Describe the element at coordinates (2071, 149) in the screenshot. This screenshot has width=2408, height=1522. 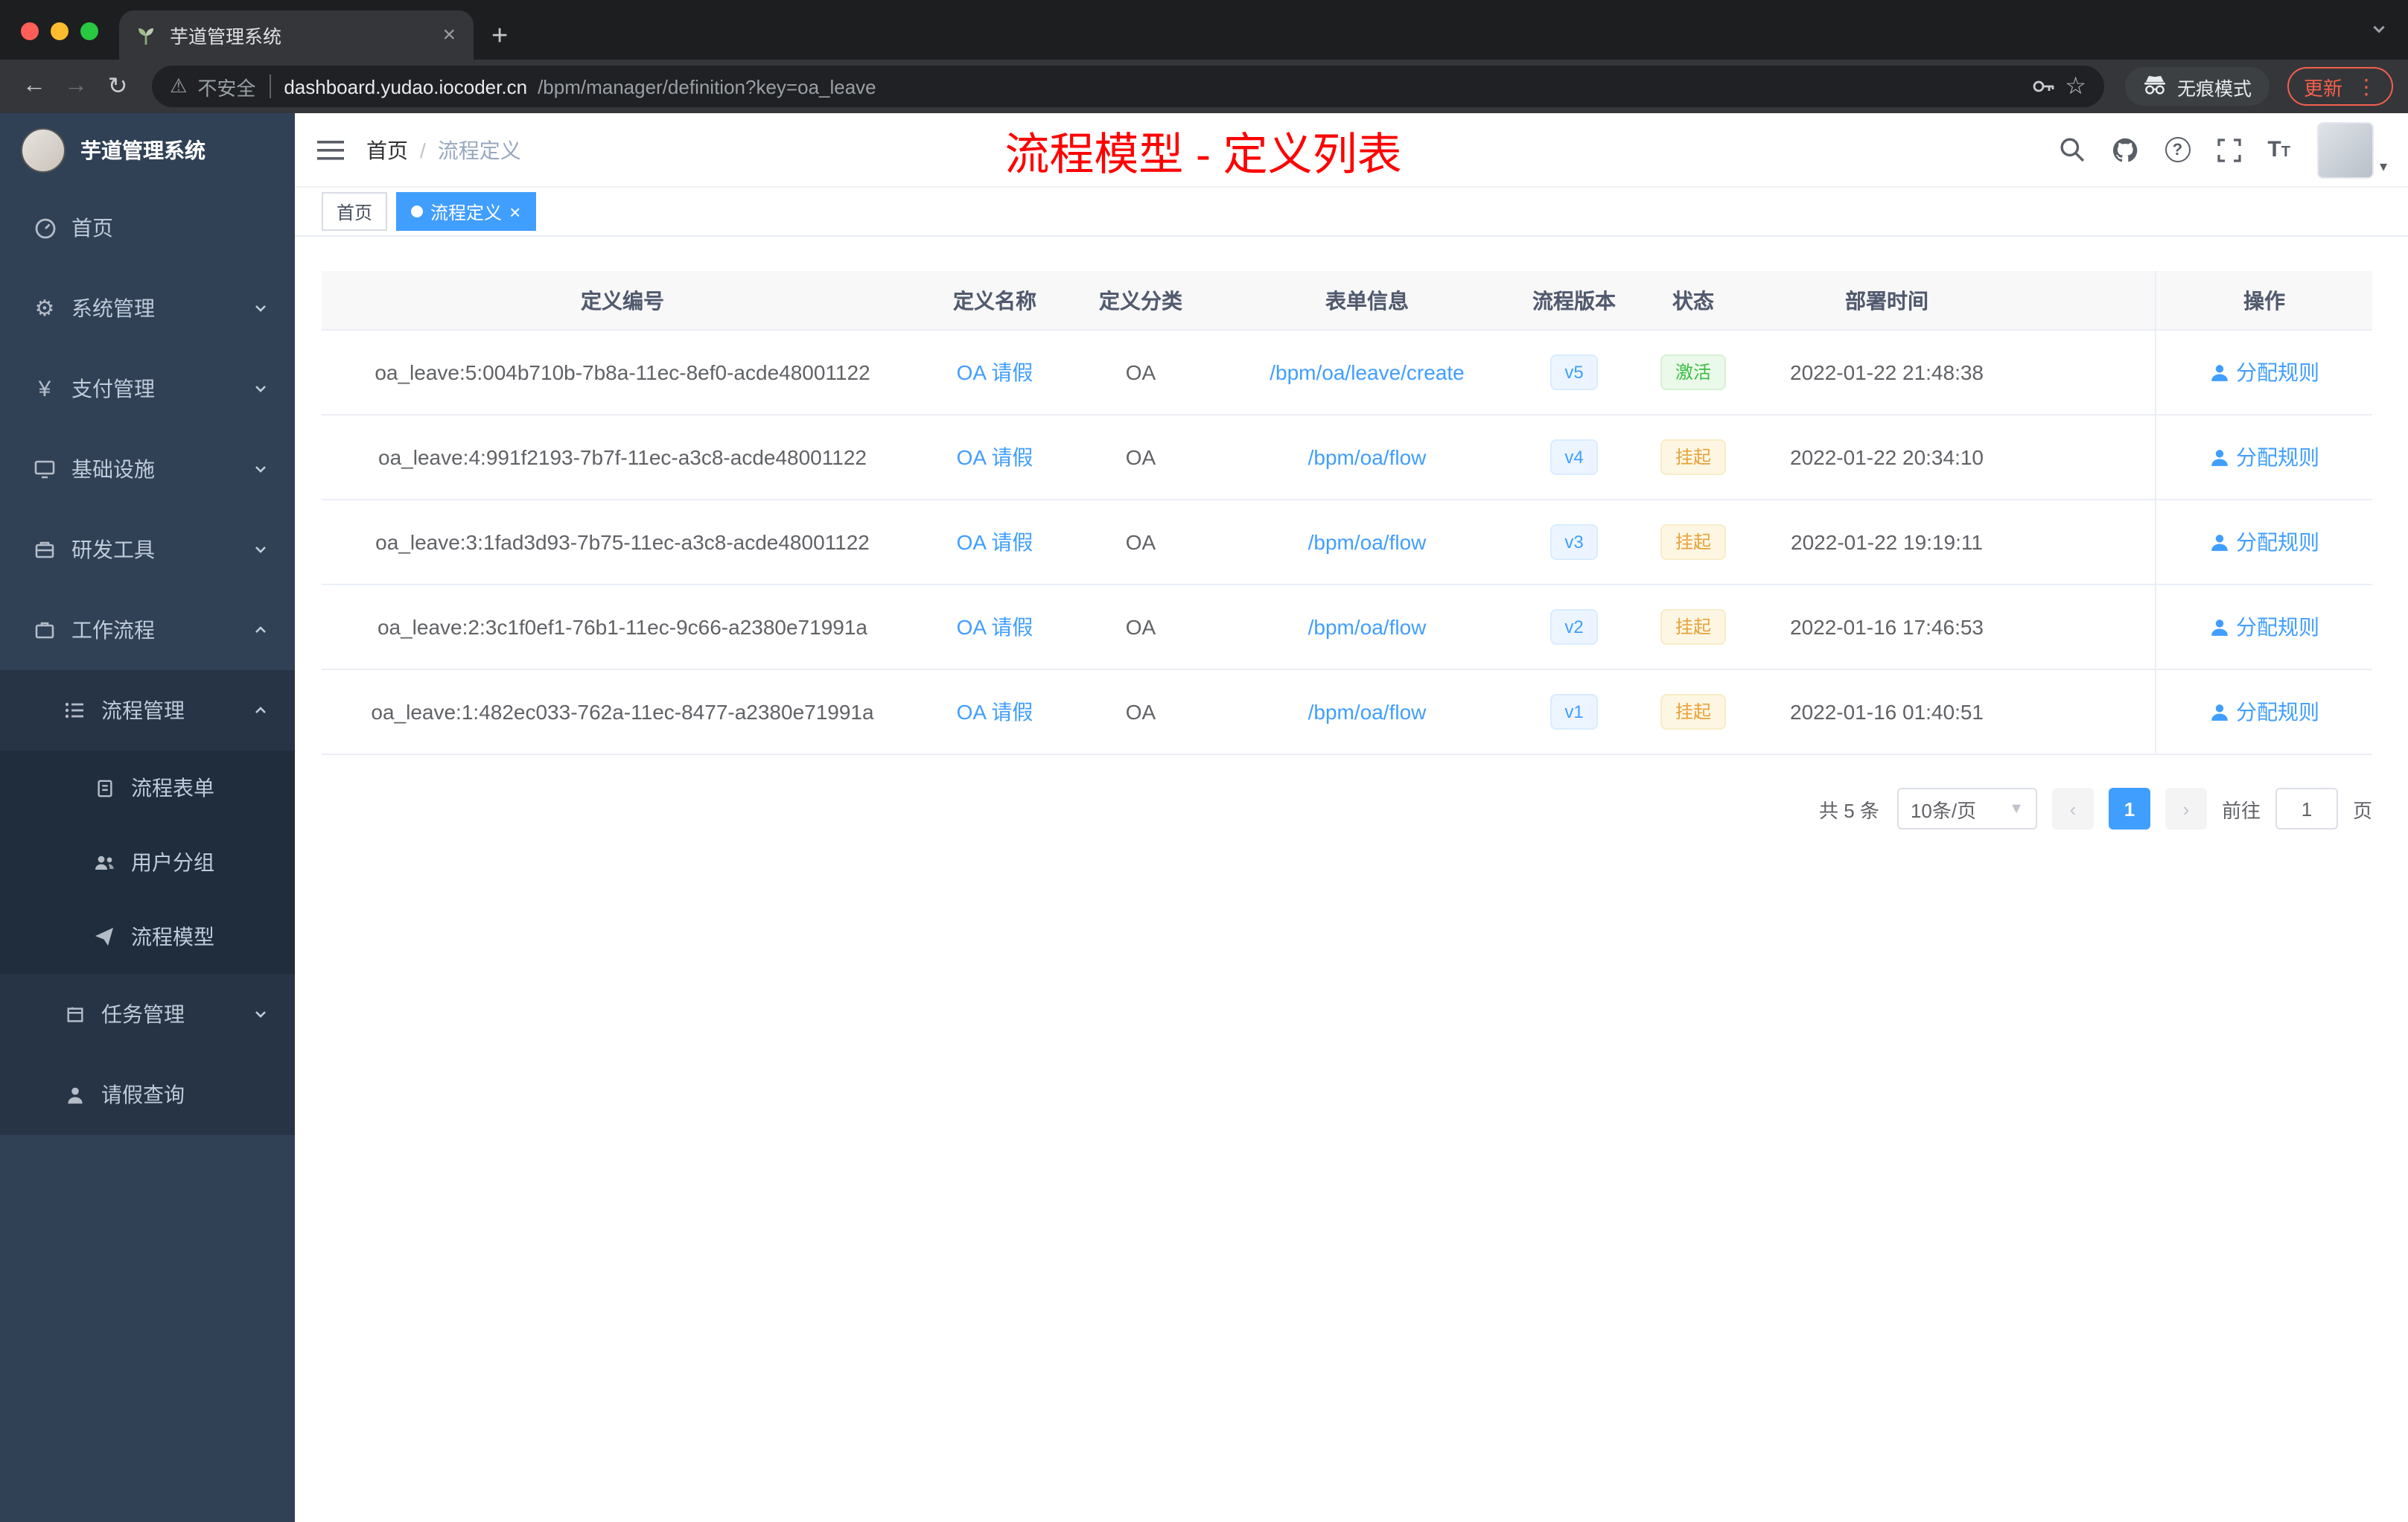
I see `search-icon` at that location.